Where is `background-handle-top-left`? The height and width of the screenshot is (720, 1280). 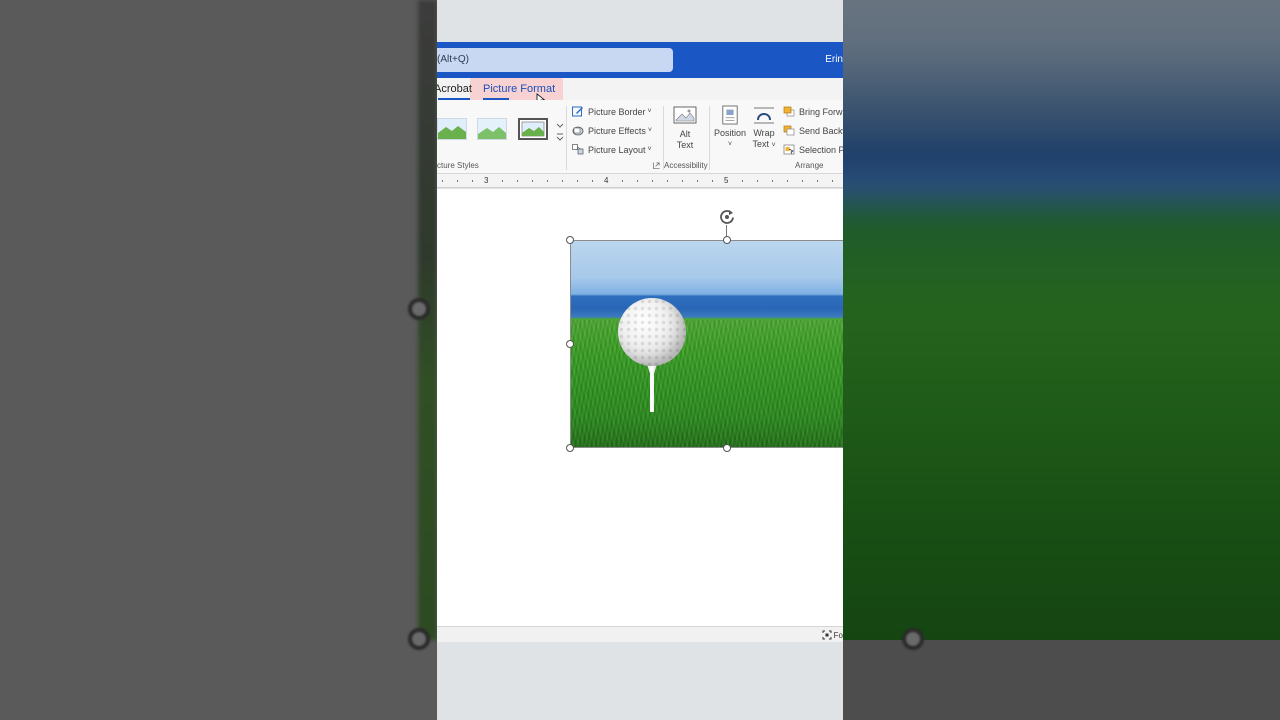 background-handle-top-left is located at coordinates (419, 309).